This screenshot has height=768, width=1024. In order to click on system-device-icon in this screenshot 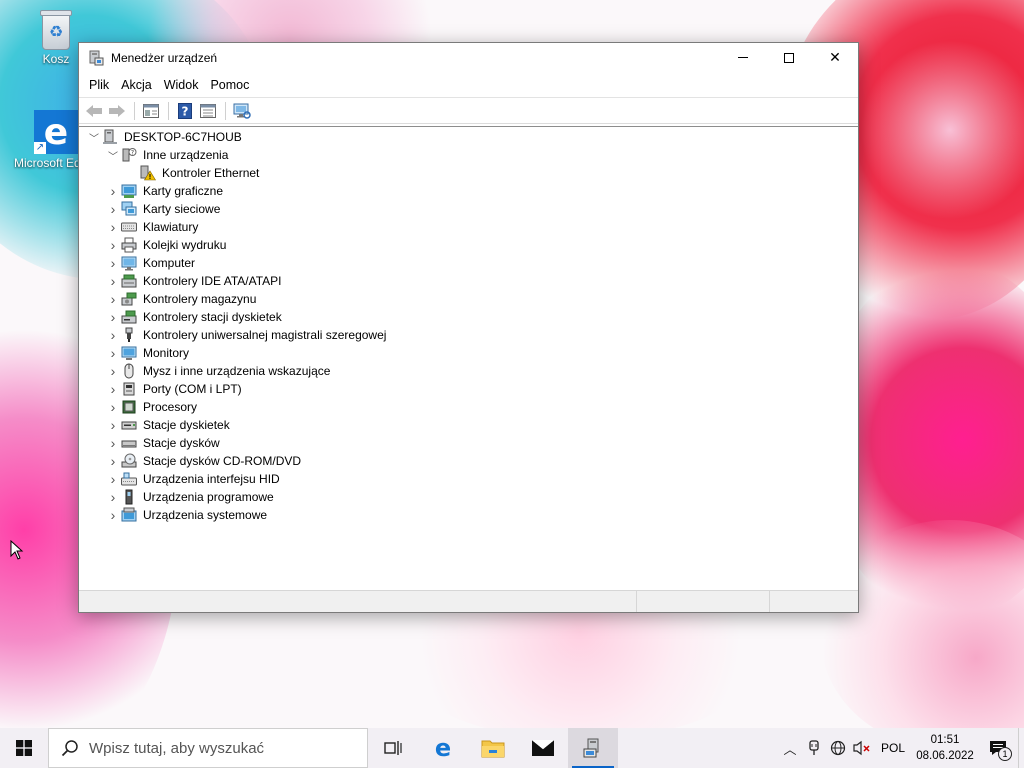, I will do `click(129, 515)`.